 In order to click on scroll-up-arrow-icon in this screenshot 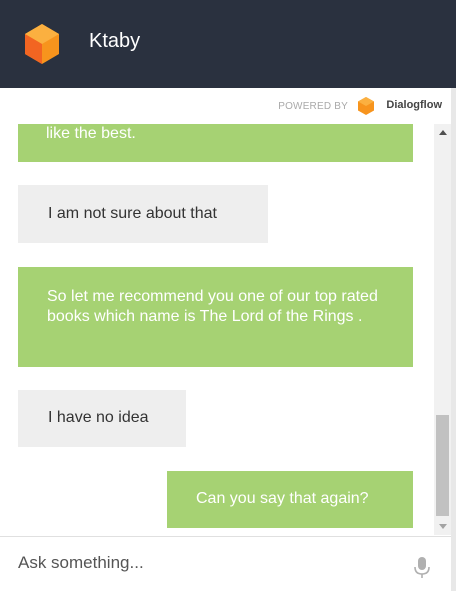, I will do `click(443, 132)`.